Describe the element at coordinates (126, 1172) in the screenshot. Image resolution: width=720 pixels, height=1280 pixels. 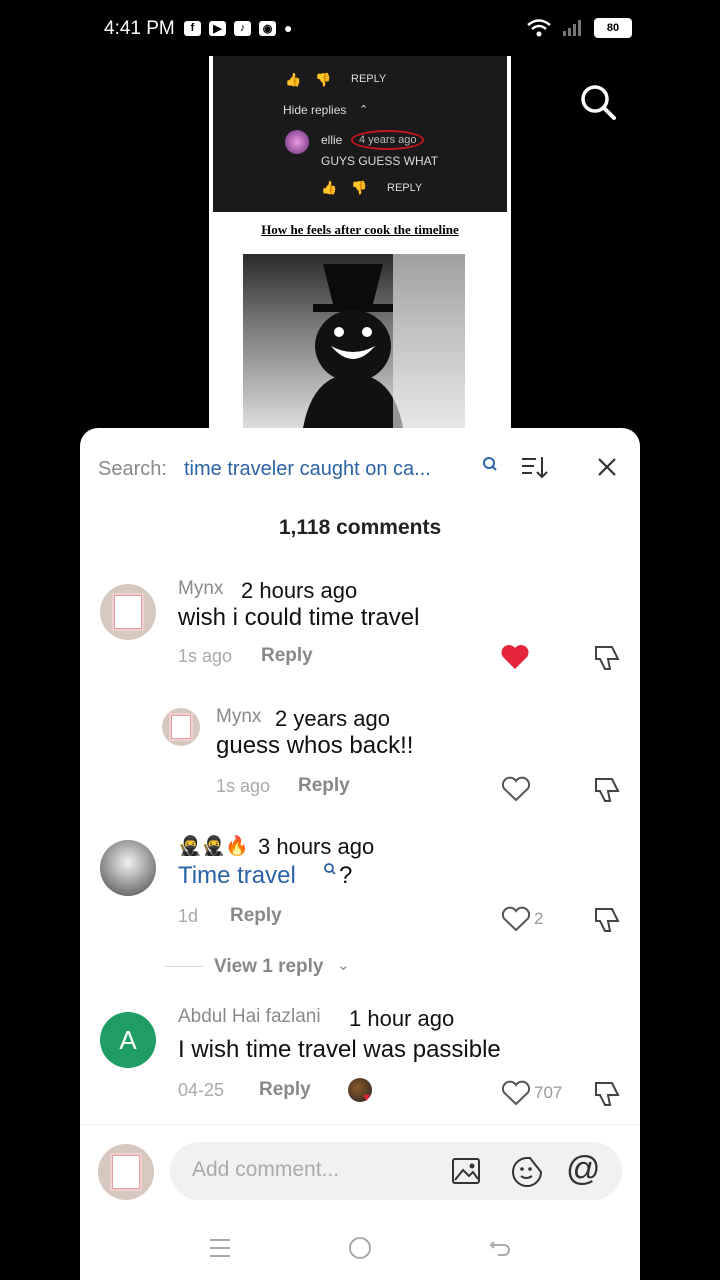
I see `my-avatar` at that location.